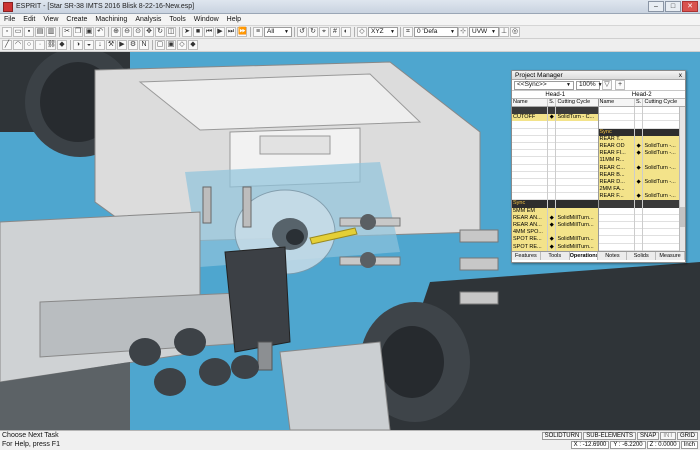 Image resolution: width=700 pixels, height=450 pixels. What do you see at coordinates (127, 32) in the screenshot?
I see `zoom-out-icon: ⊖` at bounding box center [127, 32].